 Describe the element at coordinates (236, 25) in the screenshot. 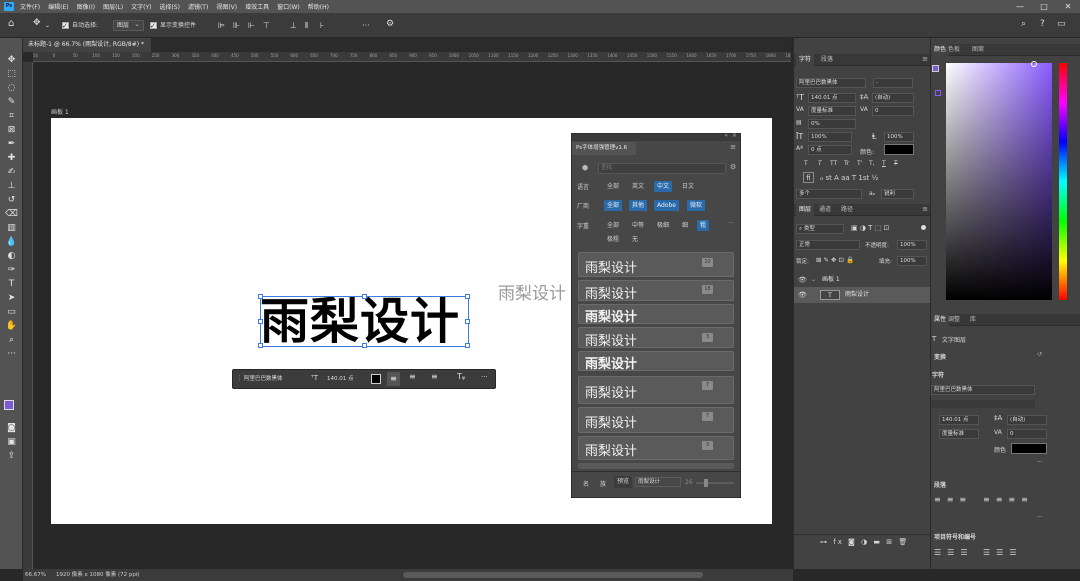

I see `align-center-icon: ⊪` at that location.